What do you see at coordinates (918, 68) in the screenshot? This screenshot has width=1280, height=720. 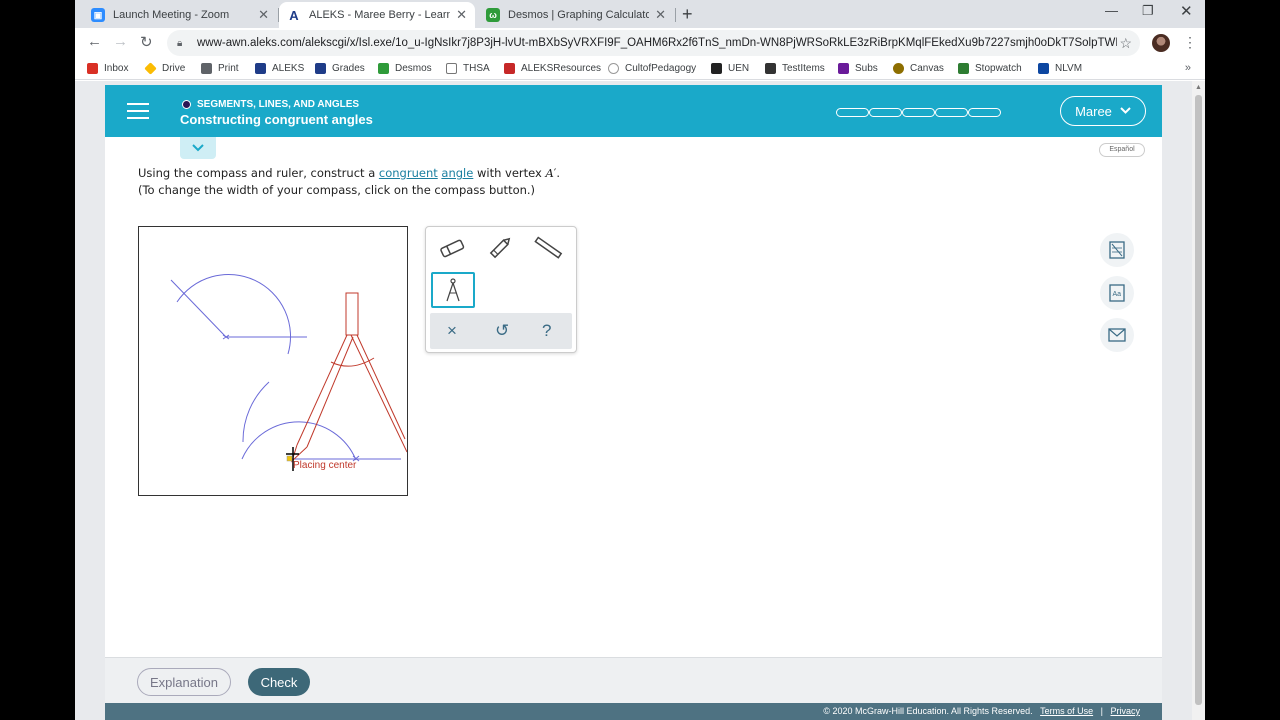 I see `bookmark-canvas: Canvas` at bounding box center [918, 68].